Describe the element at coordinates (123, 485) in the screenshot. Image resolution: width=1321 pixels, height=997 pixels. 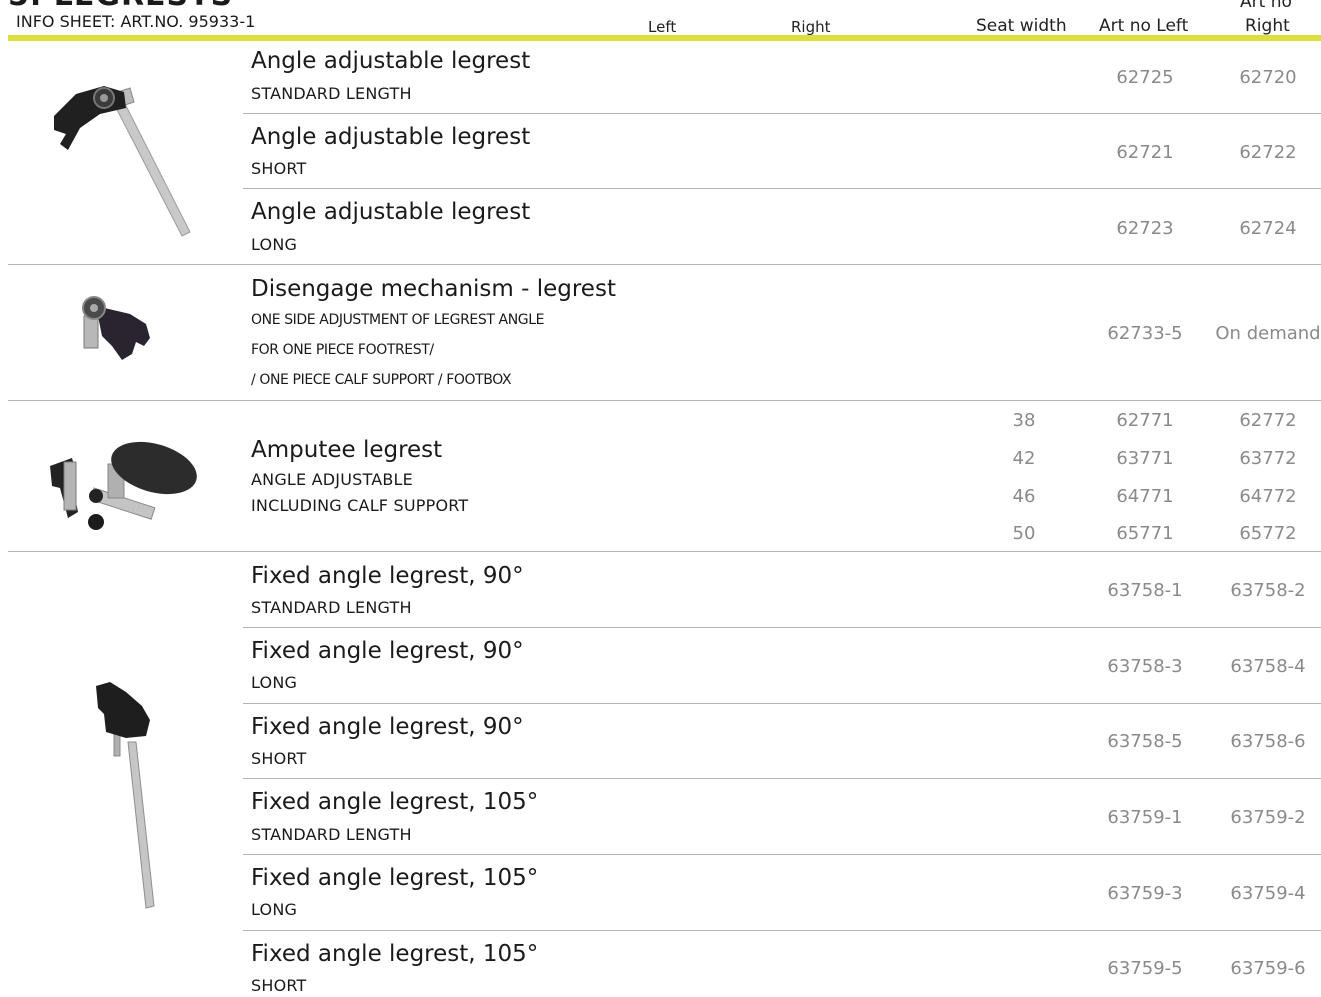
I see `amputee-legrest-image` at that location.